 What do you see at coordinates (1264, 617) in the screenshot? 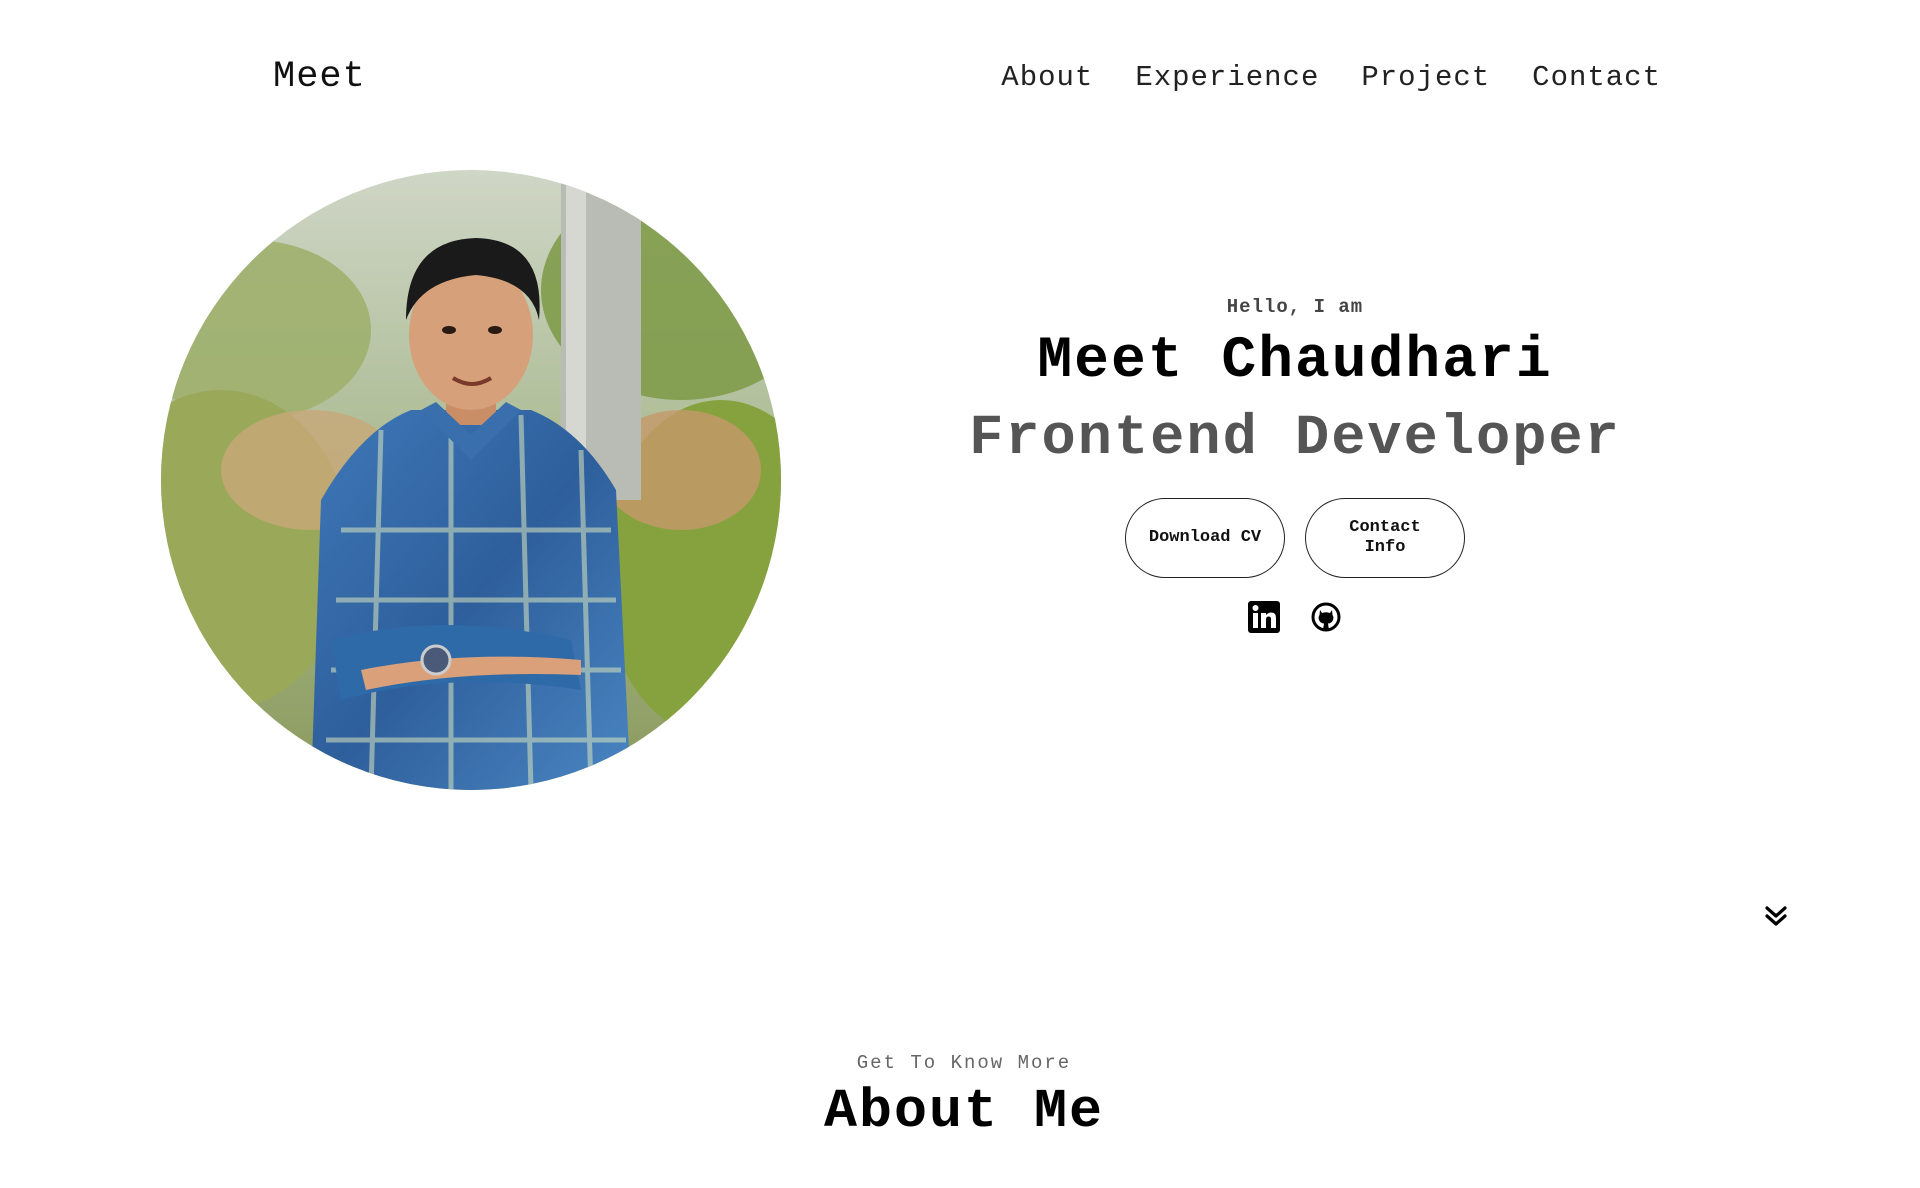
I see `linkedin-icon` at bounding box center [1264, 617].